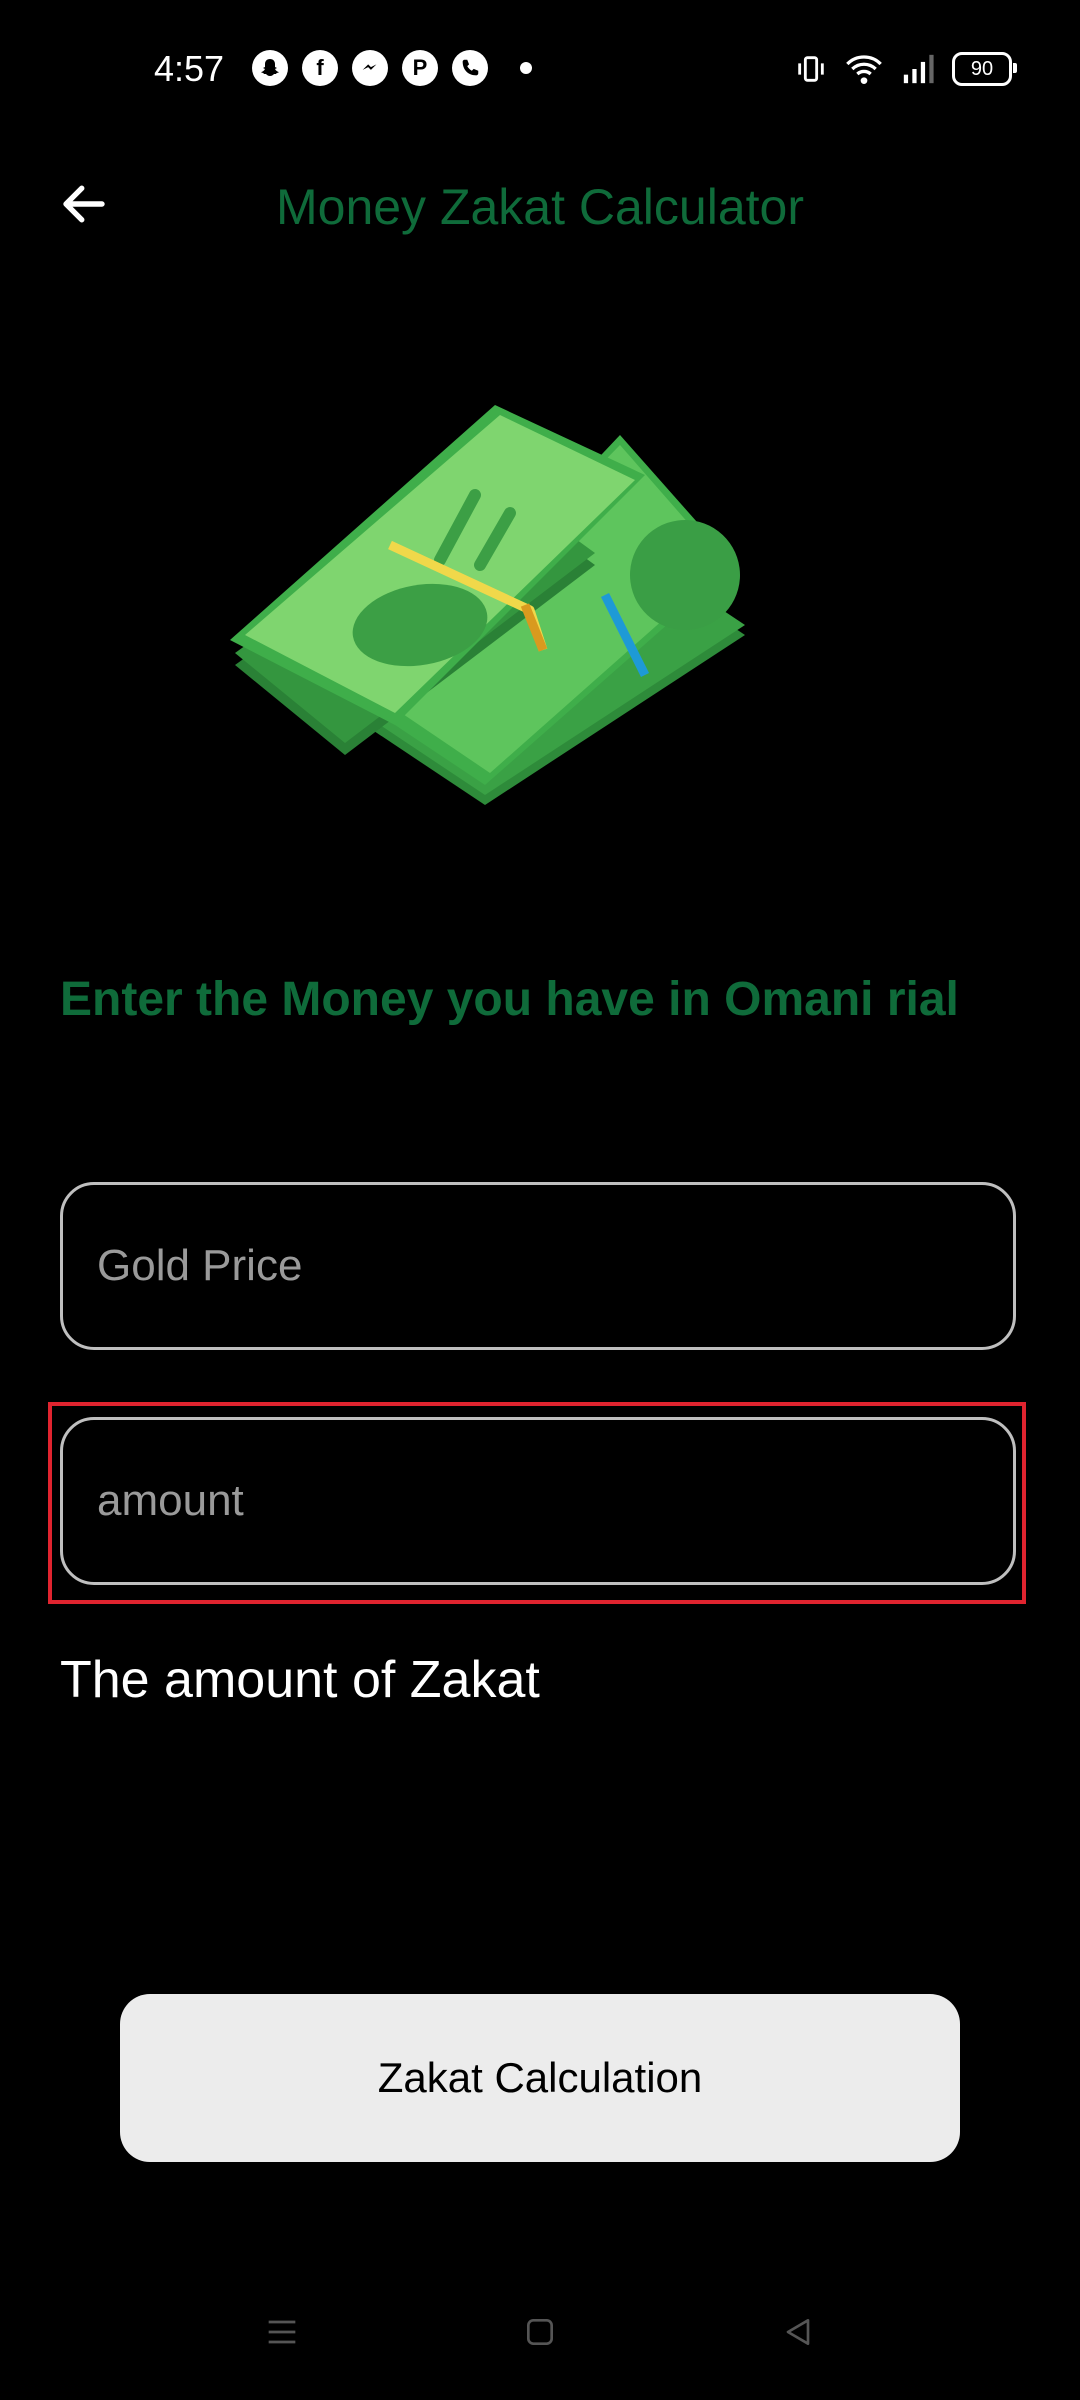  I want to click on status-time: 4:57, so click(189, 68).